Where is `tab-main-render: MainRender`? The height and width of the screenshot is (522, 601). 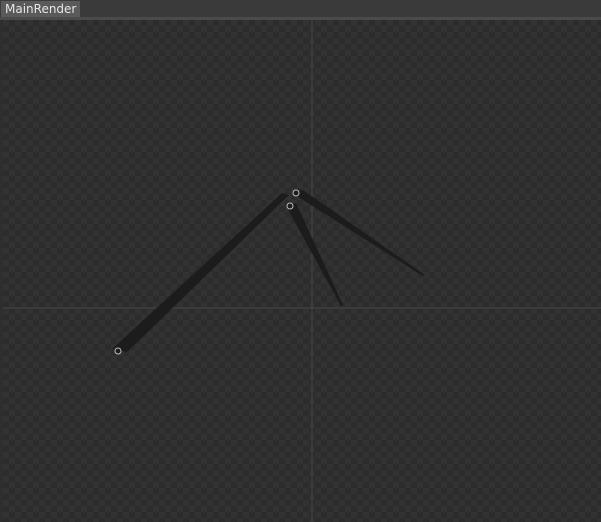 tab-main-render: MainRender is located at coordinates (41, 9).